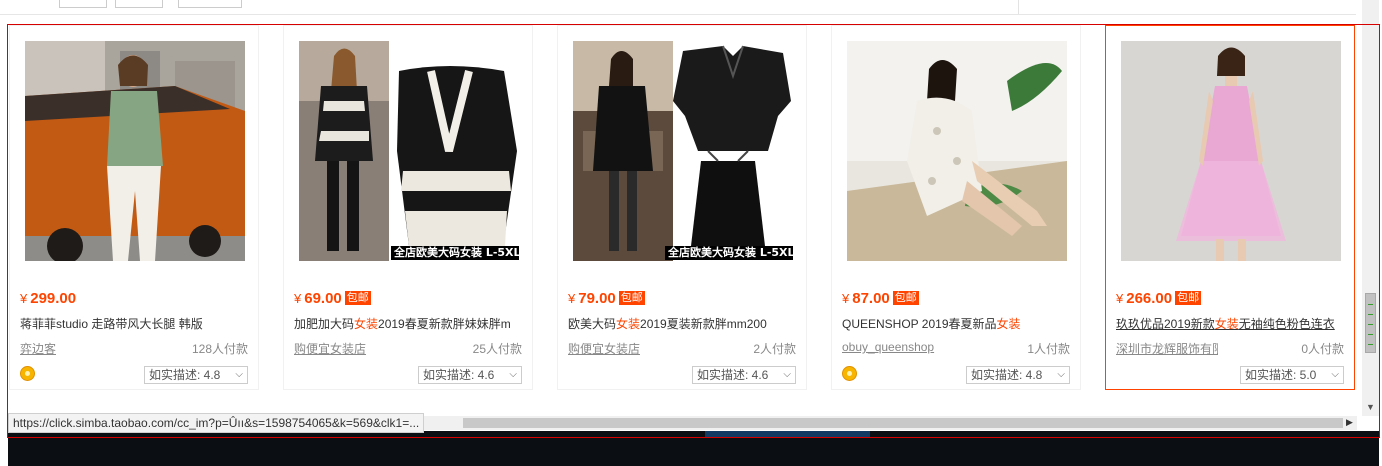 This screenshot has height=466, width=1382. What do you see at coordinates (903, 423) in the screenshot?
I see `horizontal-scroll-thumb` at bounding box center [903, 423].